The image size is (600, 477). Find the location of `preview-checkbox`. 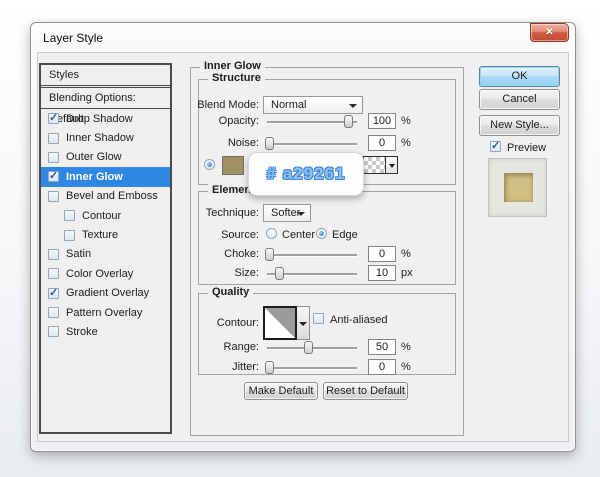

preview-checkbox is located at coordinates (495, 146).